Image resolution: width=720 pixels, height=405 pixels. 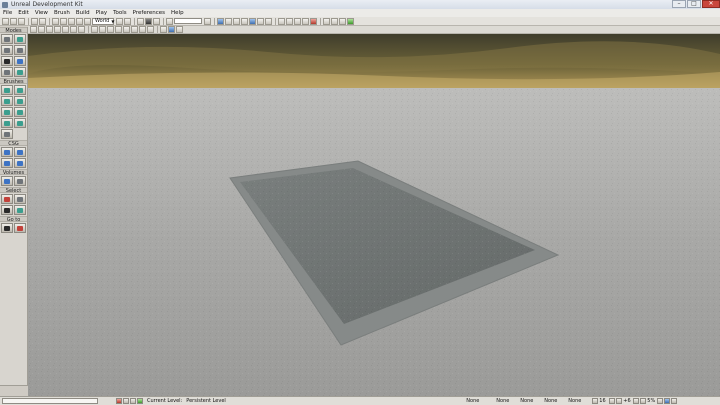 What do you see at coordinates (120, 13) in the screenshot?
I see `menu-tools: Tools` at bounding box center [120, 13].